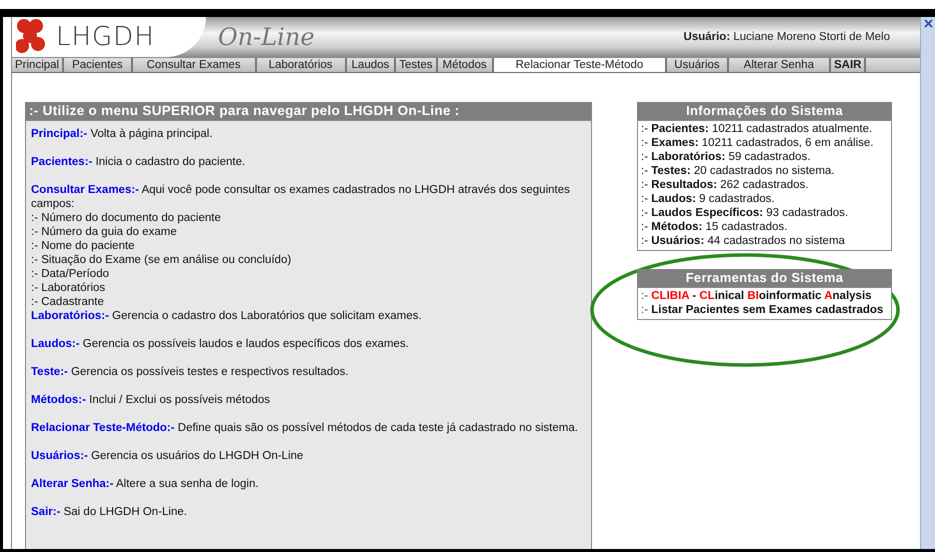  Describe the element at coordinates (167, 456) in the screenshot. I see `help-entry: Usuários:- Gerencia os usuários do LHGDH On-Line` at that location.